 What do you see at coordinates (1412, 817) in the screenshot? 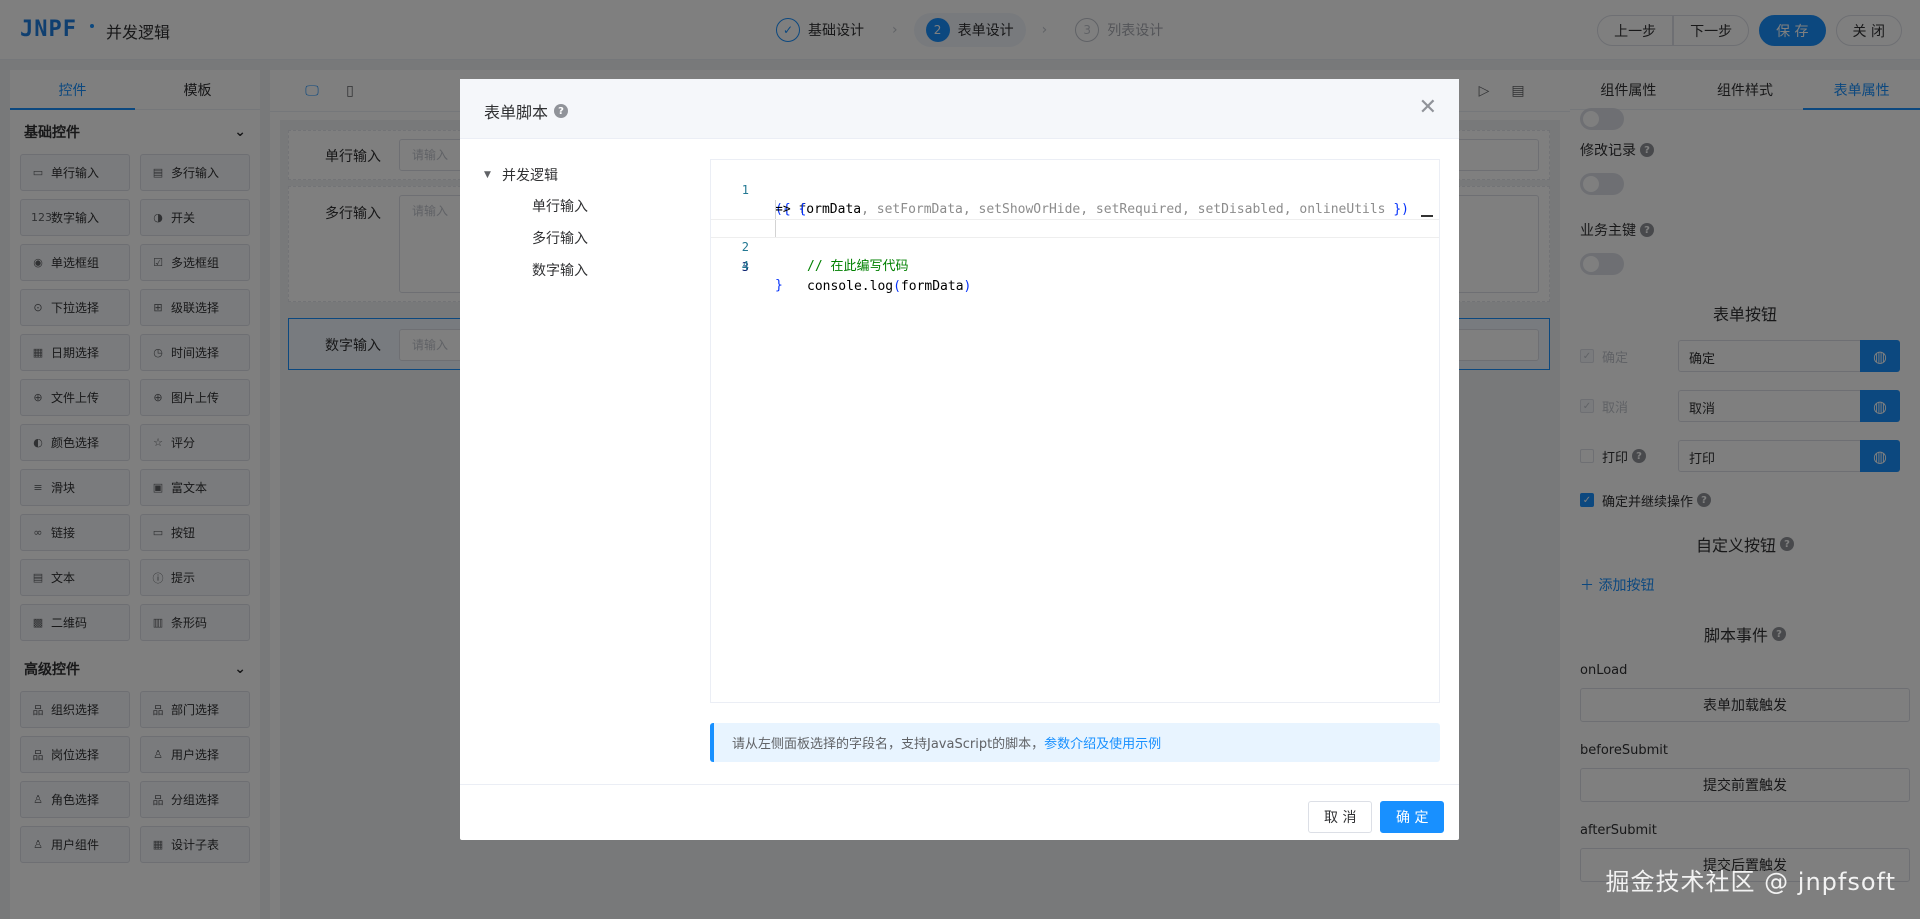
I see `confirm-button: 确 定` at bounding box center [1412, 817].